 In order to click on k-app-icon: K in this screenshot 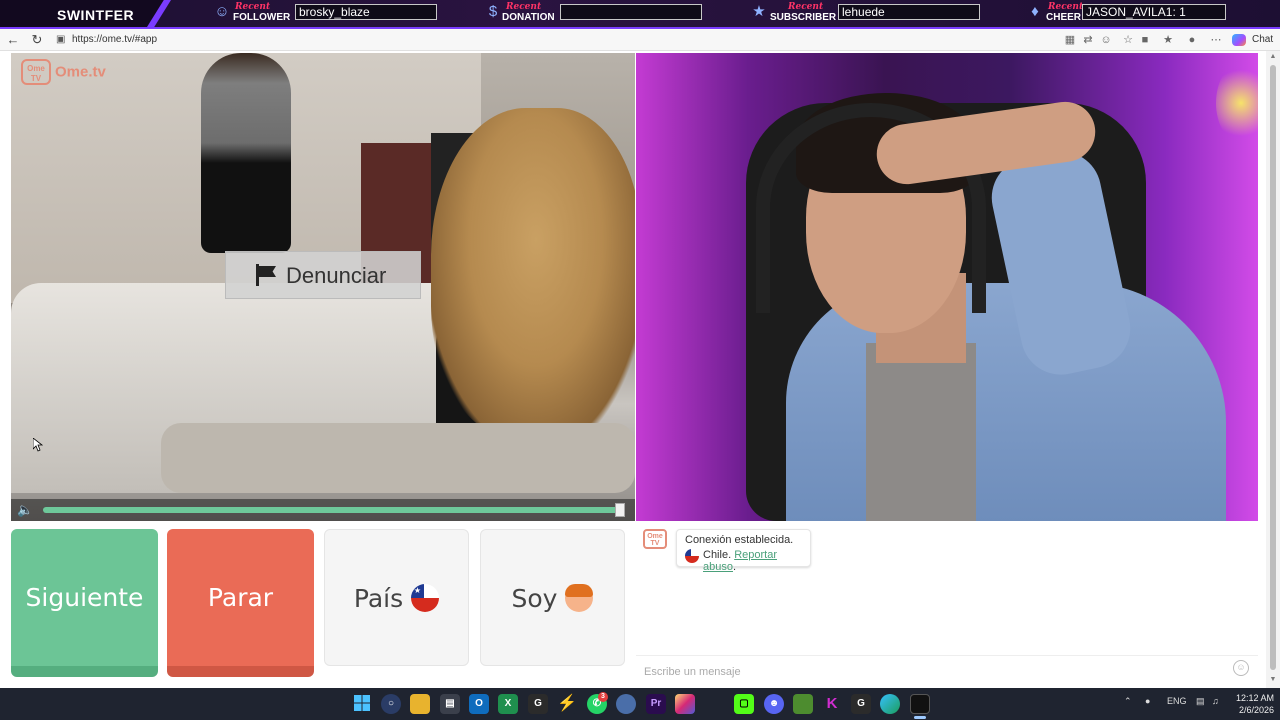, I will do `click(832, 704)`.